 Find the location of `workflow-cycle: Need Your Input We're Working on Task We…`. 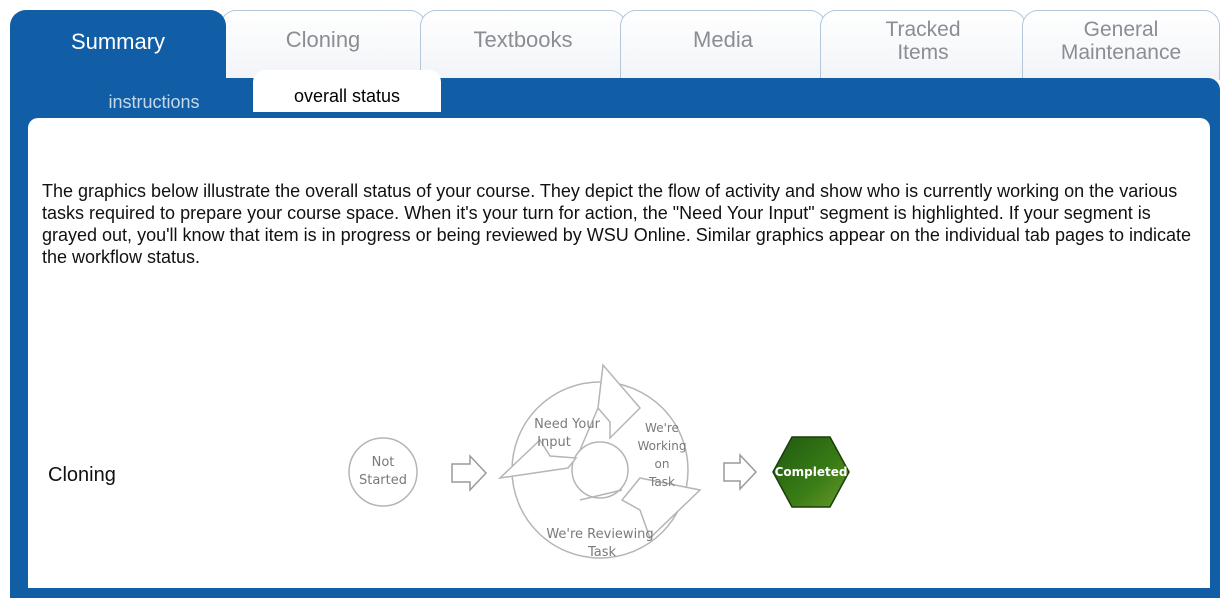

workflow-cycle: Need Your Input We're Working on Task We… is located at coordinates (599, 461).